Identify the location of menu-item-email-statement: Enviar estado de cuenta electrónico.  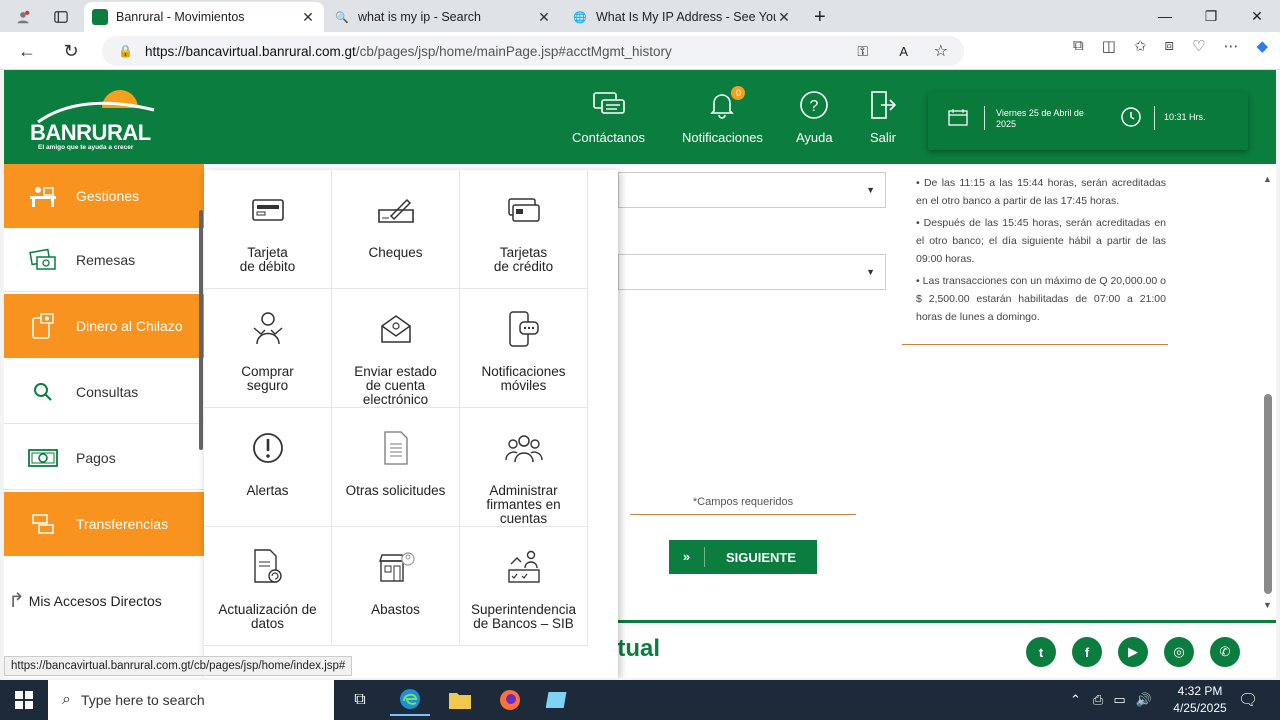
(396, 348).